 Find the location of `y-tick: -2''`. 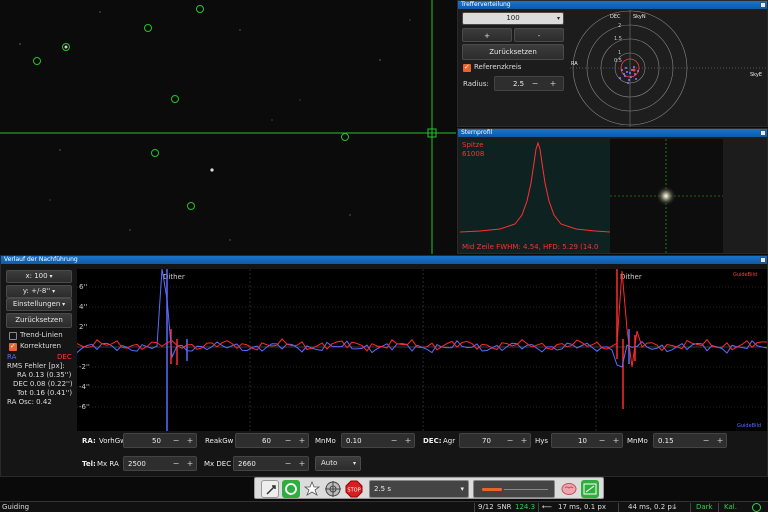

y-tick: -2'' is located at coordinates (84, 367).